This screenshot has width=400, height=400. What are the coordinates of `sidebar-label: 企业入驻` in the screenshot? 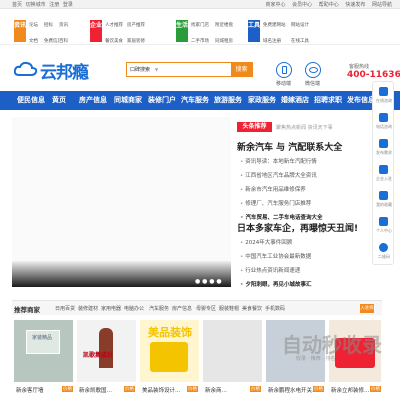 It's located at (384, 178).